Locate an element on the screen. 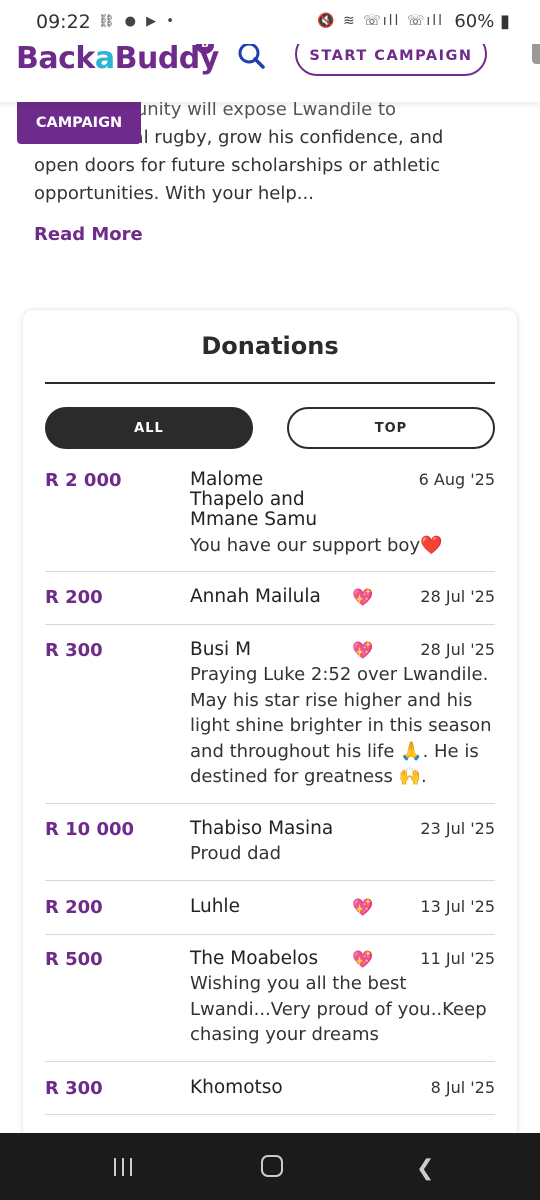 The width and height of the screenshot is (540, 1200). donor-name: Luhle is located at coordinates (215, 906).